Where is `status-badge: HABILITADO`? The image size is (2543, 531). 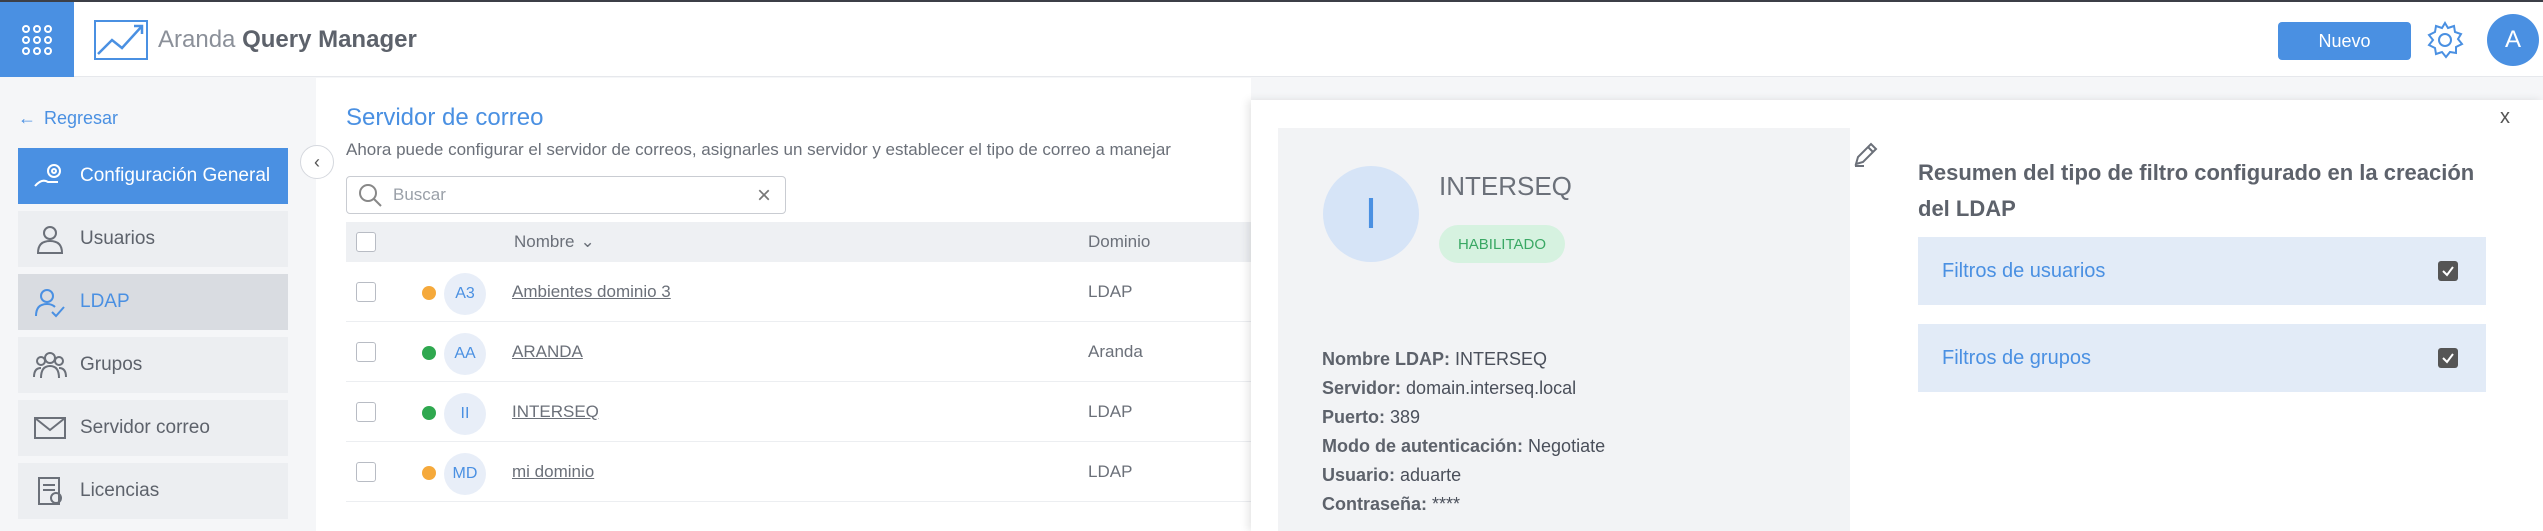 status-badge: HABILITADO is located at coordinates (1502, 244).